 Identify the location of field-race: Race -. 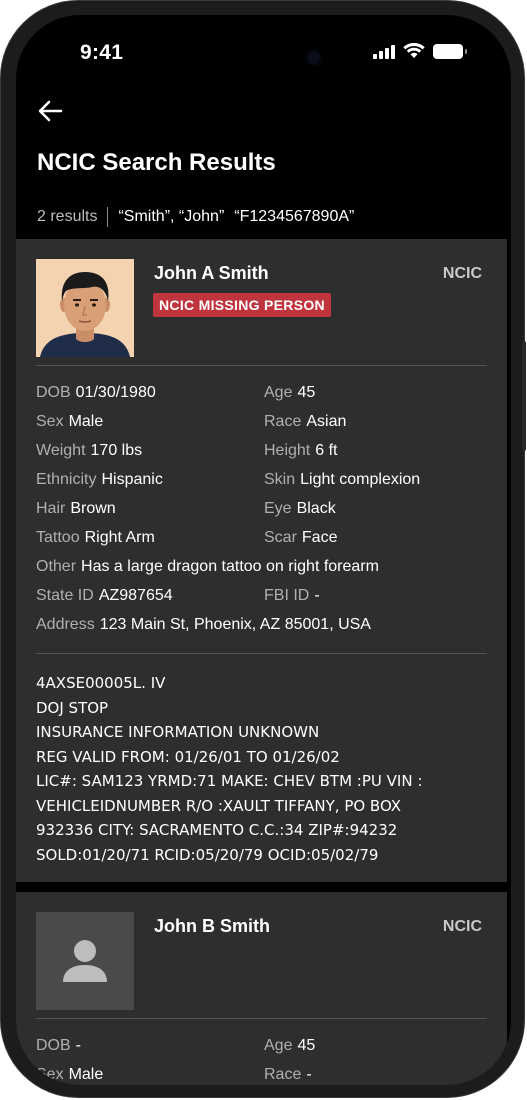
(288, 1075).